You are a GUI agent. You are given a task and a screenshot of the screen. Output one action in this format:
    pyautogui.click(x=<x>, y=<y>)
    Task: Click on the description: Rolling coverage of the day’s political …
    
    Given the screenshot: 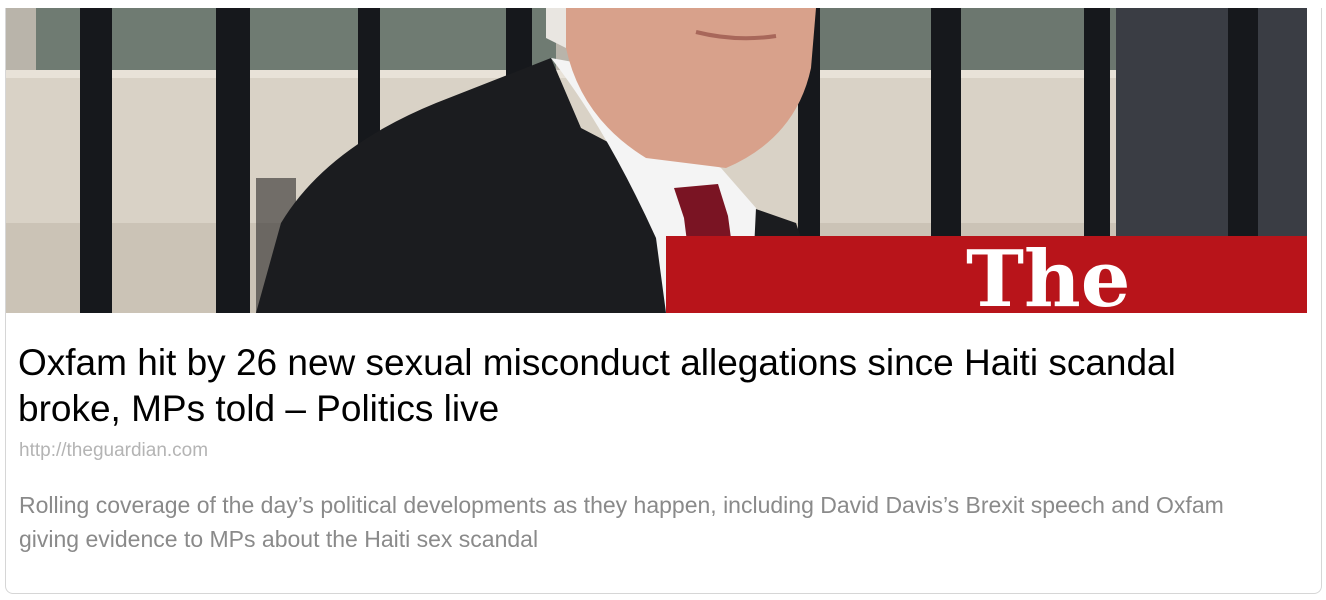 What is the action you would take?
    pyautogui.click(x=621, y=522)
    